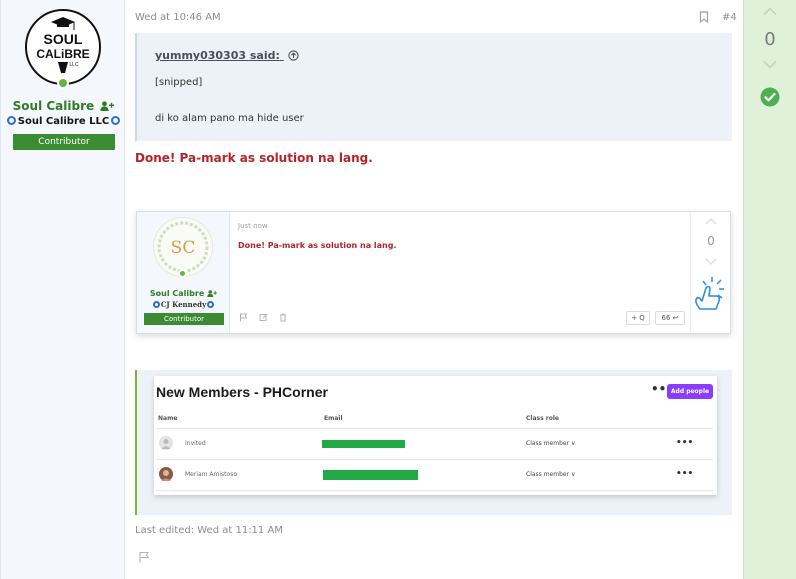 The height and width of the screenshot is (579, 796). I want to click on screenshot-reply-button: 66 ↩, so click(670, 318).